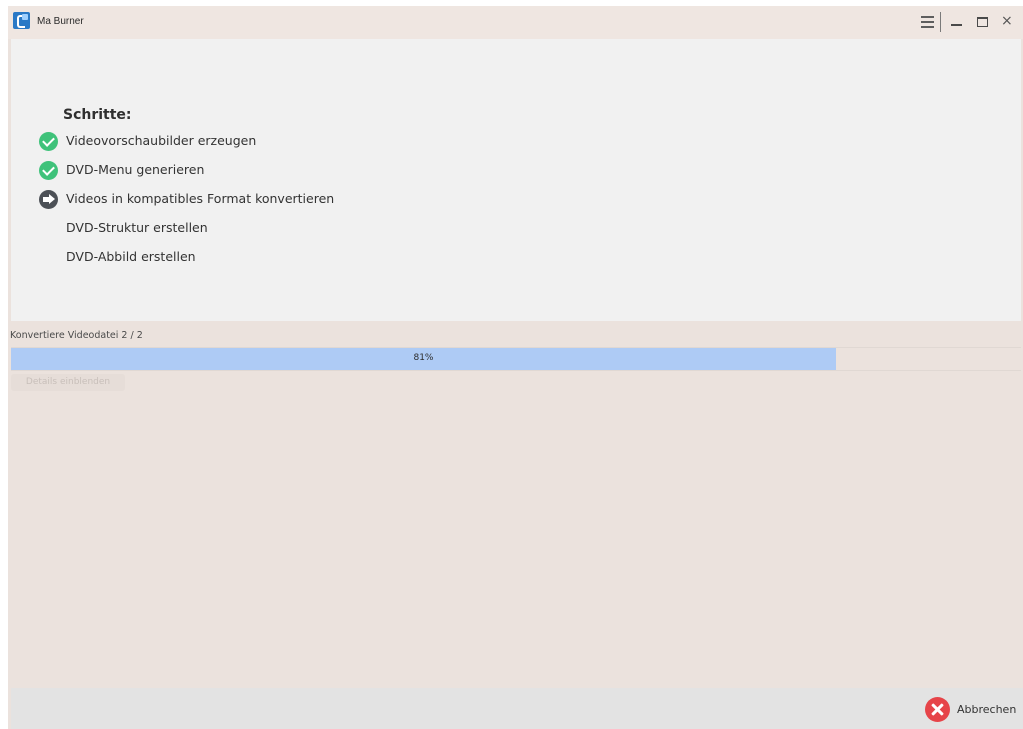  I want to click on footer-bar: Abbrechen, so click(517, 708).